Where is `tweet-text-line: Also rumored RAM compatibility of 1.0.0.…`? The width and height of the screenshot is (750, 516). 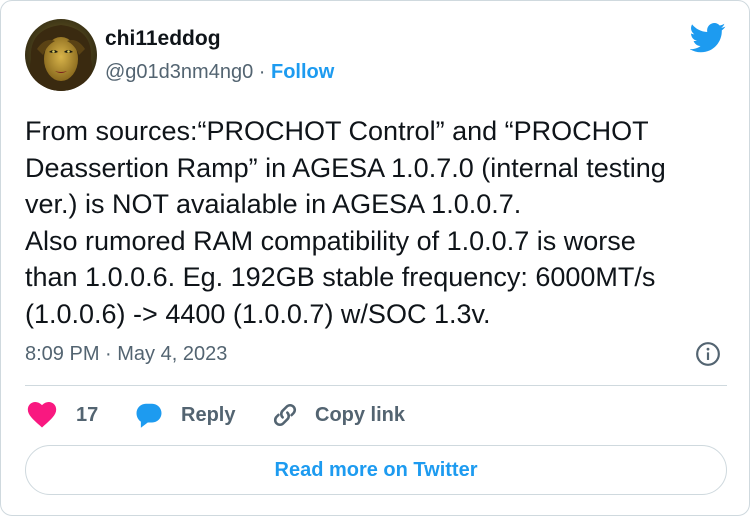 tweet-text-line: Also rumored RAM compatibility of 1.0.0.… is located at coordinates (330, 240).